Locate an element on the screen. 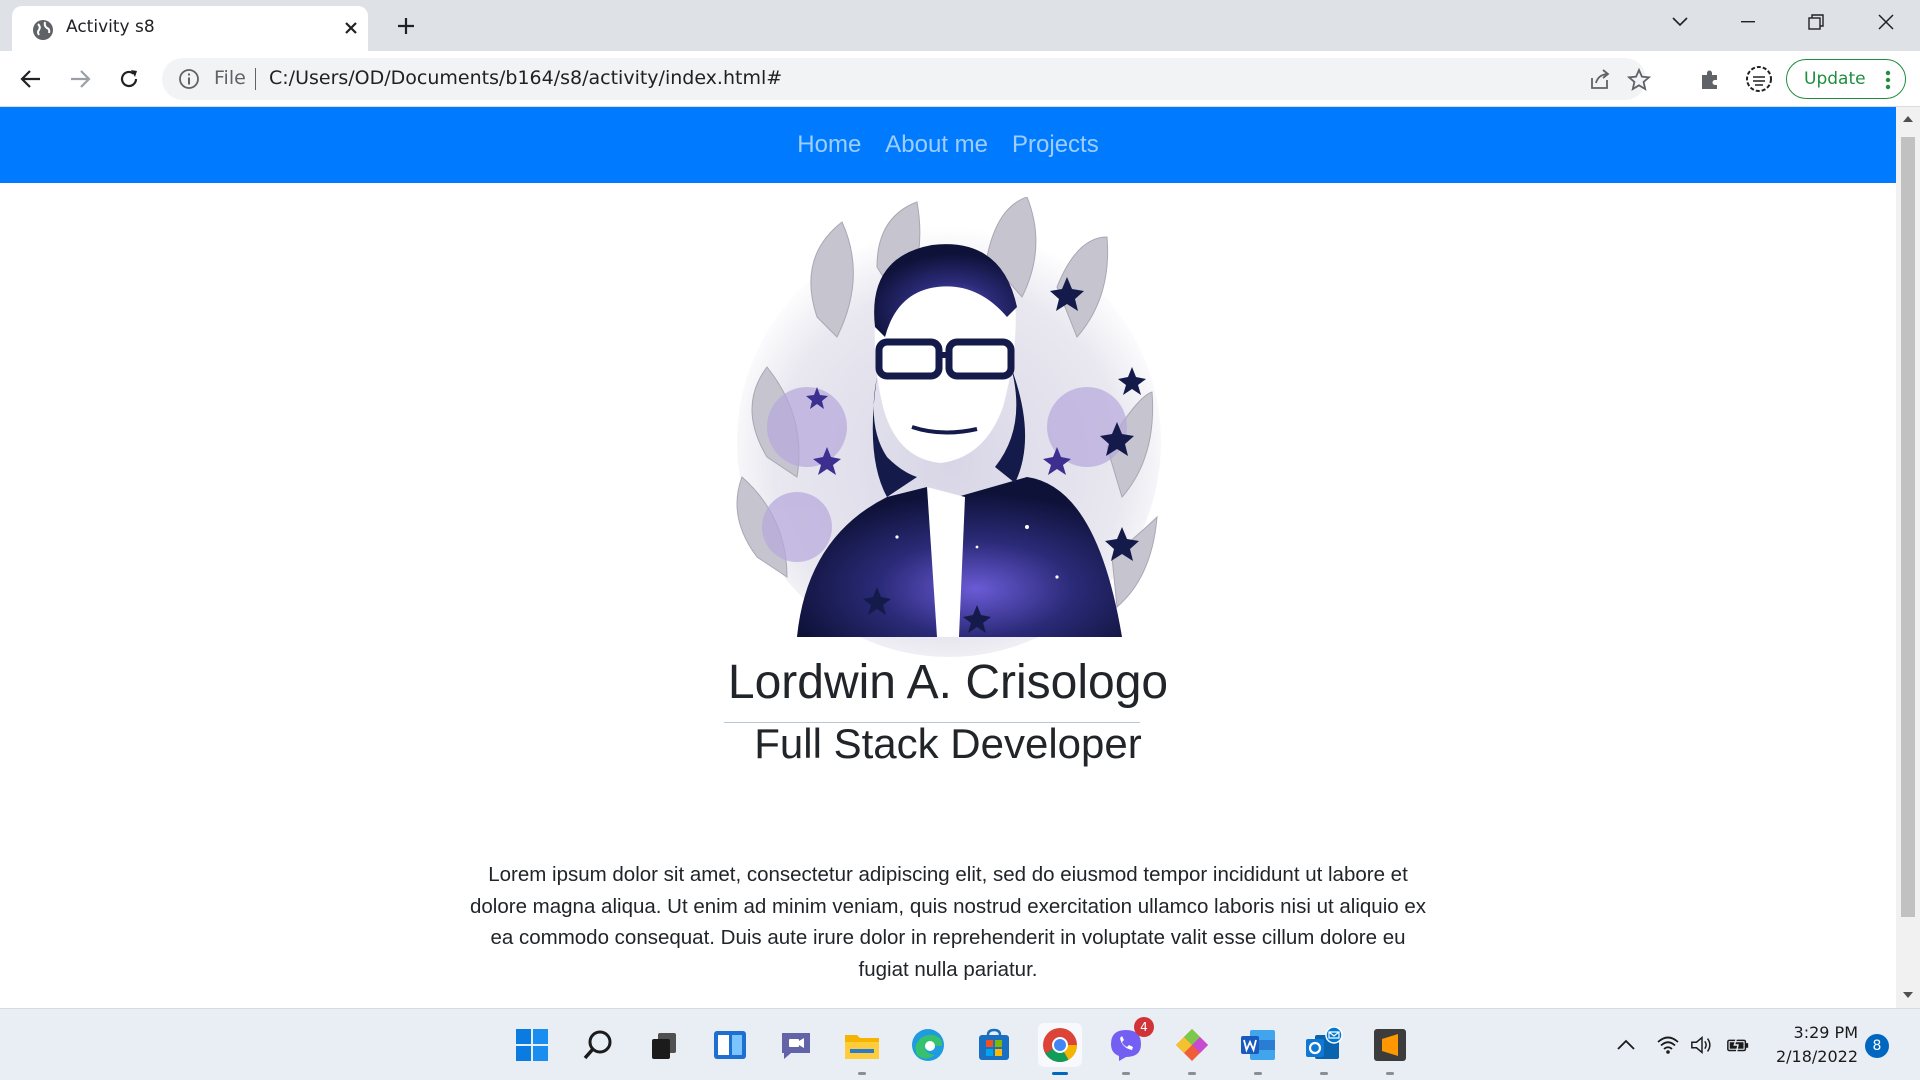  minimize-icon is located at coordinates (1748, 22).